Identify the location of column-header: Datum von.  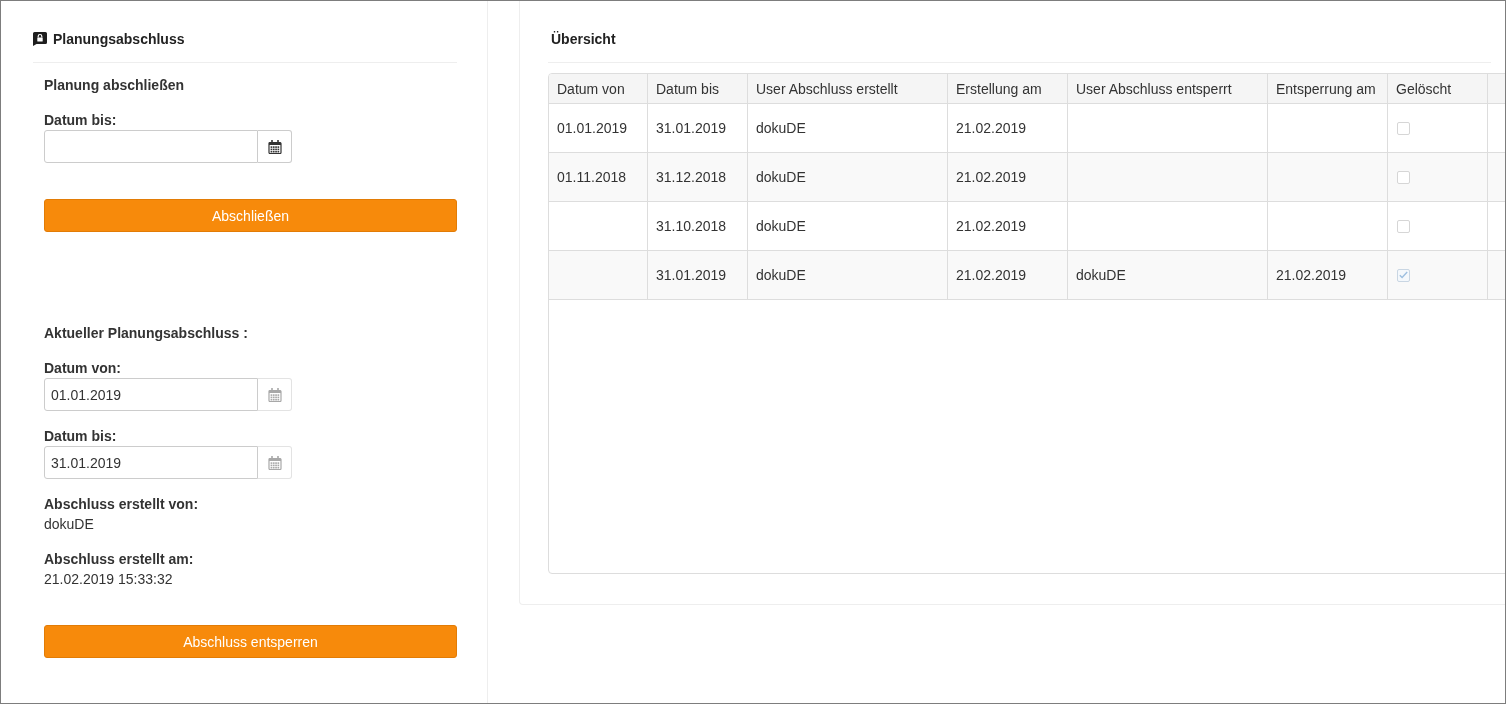
(598, 88).